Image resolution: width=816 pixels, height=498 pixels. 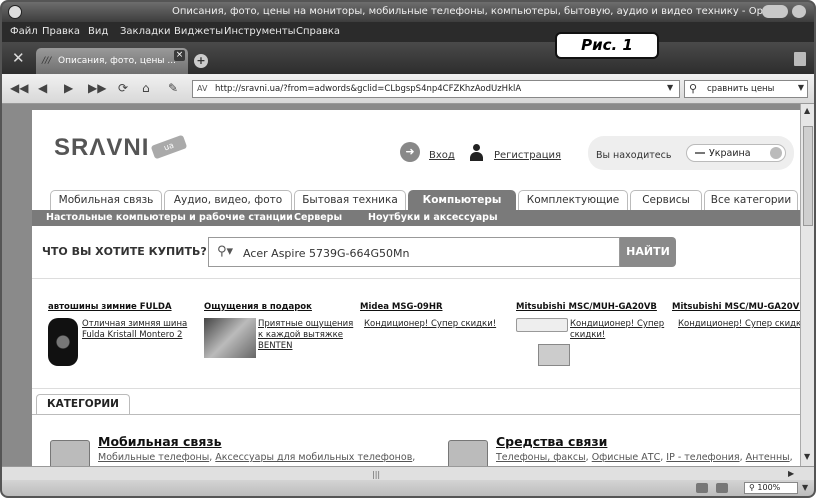 I want to click on new-tab-icon: +, so click(x=201, y=61).